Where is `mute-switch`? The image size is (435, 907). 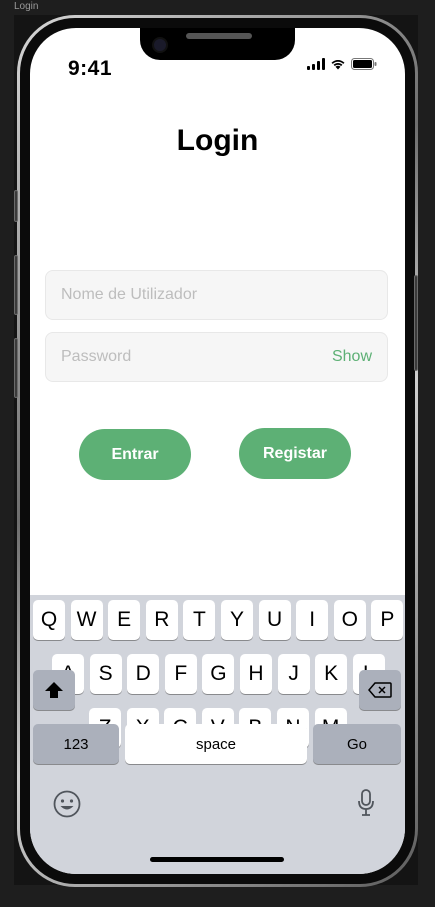
mute-switch is located at coordinates (16, 206).